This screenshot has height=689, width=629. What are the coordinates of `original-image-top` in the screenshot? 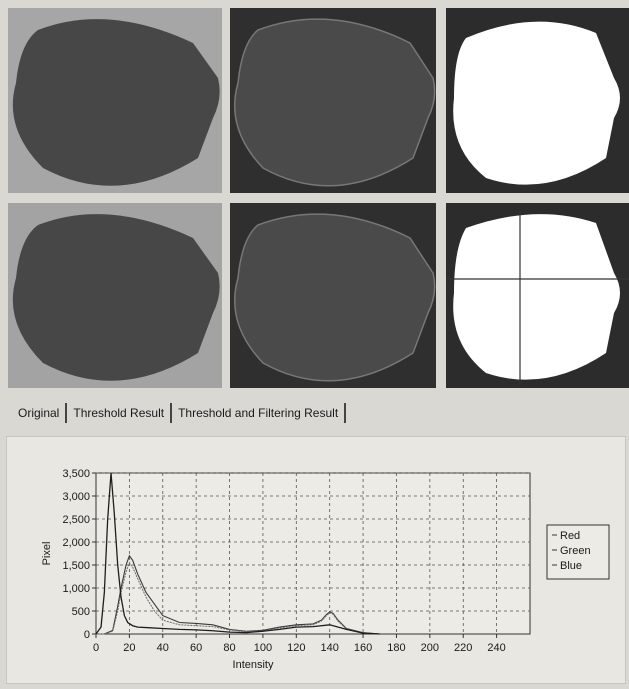 It's located at (115, 100).